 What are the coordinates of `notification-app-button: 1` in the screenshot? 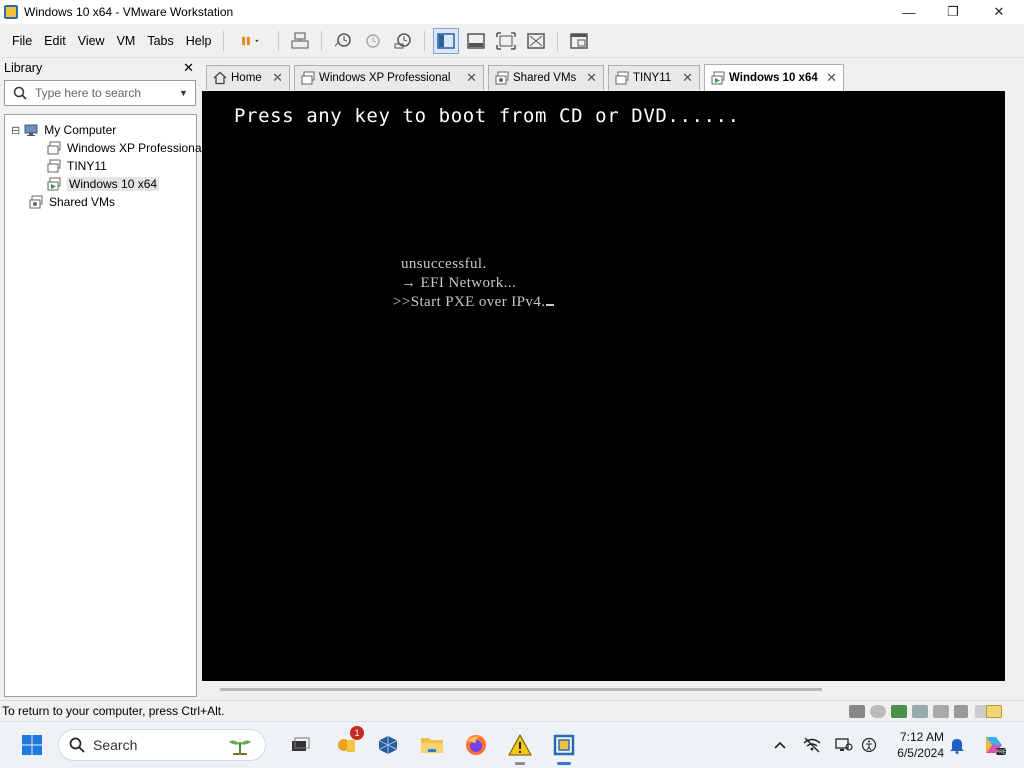 It's located at (348, 742).